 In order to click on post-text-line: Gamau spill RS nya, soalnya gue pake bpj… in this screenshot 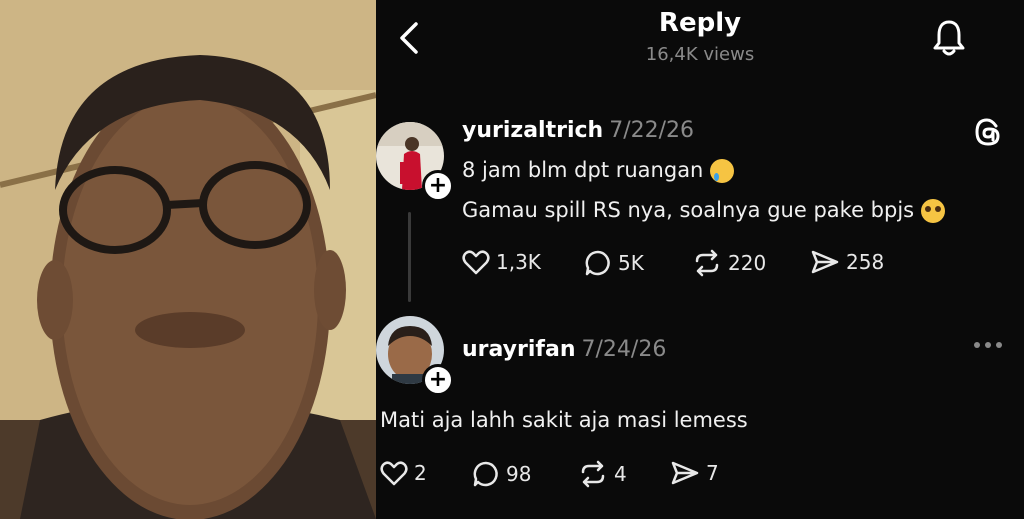, I will do `click(703, 210)`.